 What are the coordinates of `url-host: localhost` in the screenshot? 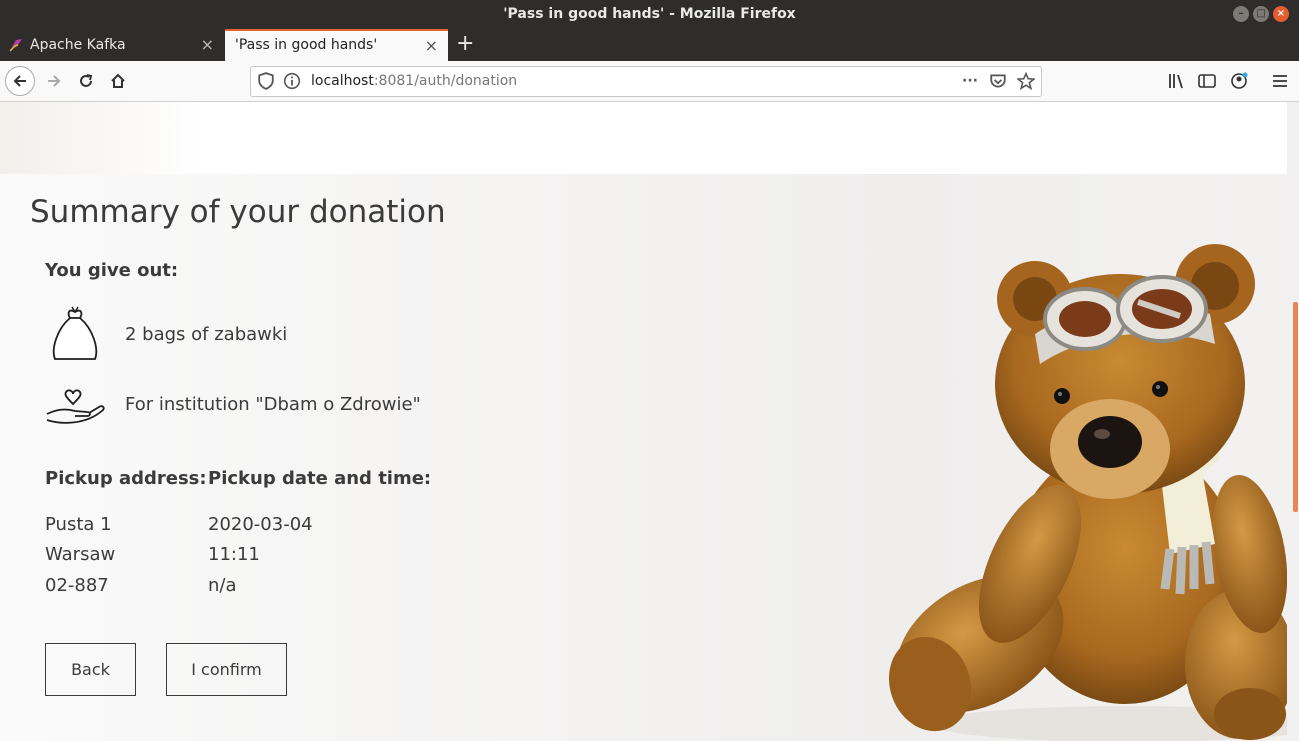 It's located at (342, 81).